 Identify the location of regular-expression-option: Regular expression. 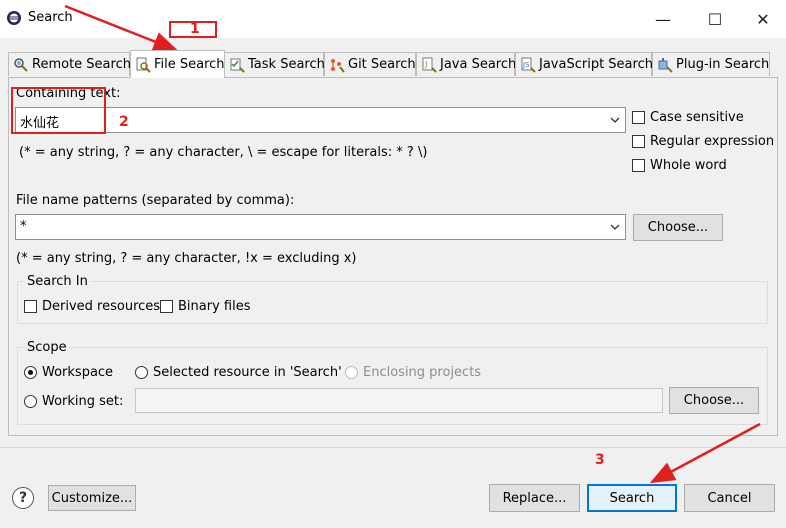
(703, 141).